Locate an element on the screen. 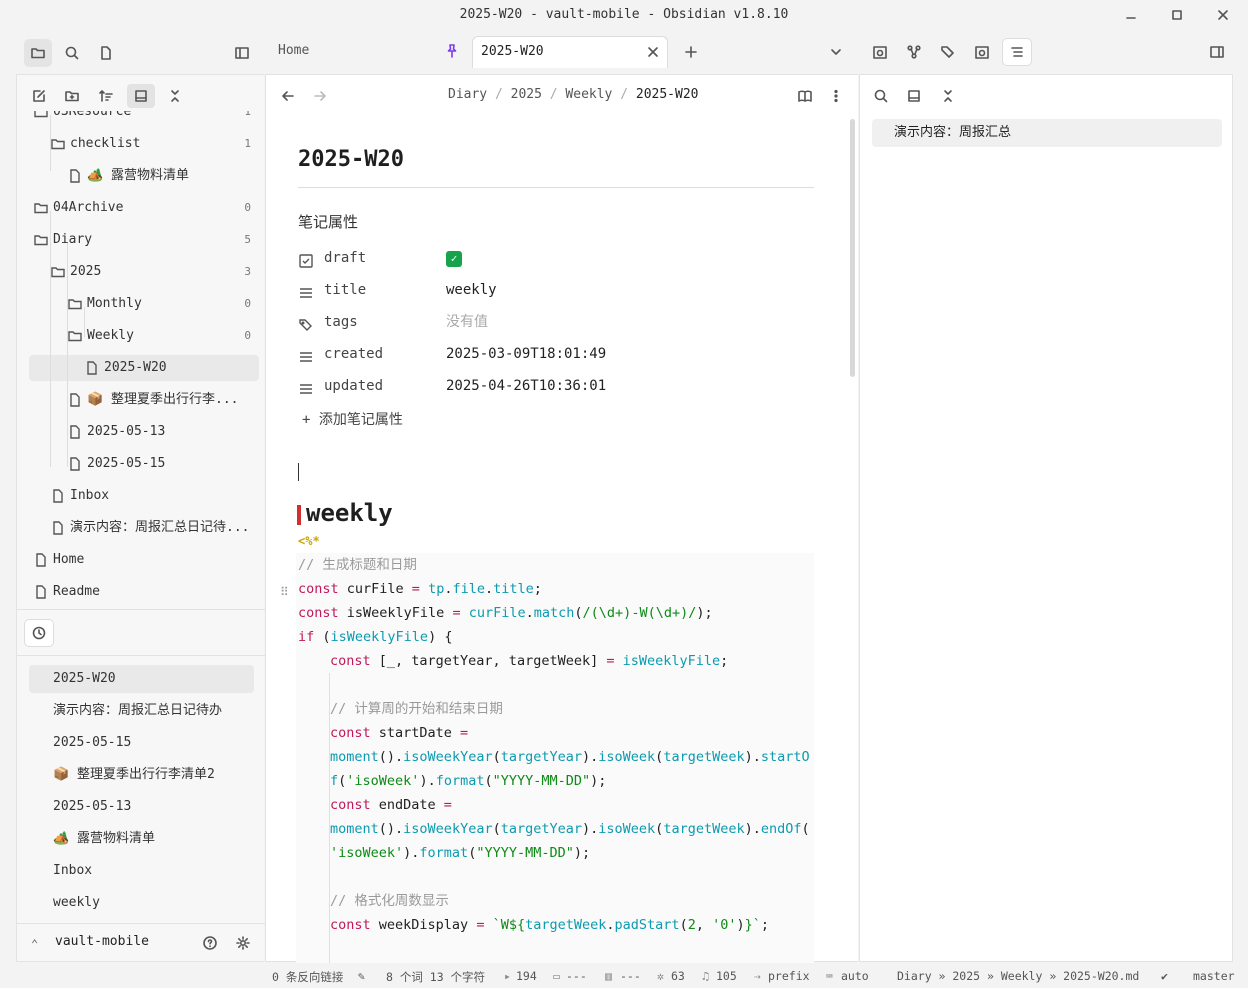 The image size is (1248, 988). tree-item: Weekly 0 is located at coordinates (144, 336).